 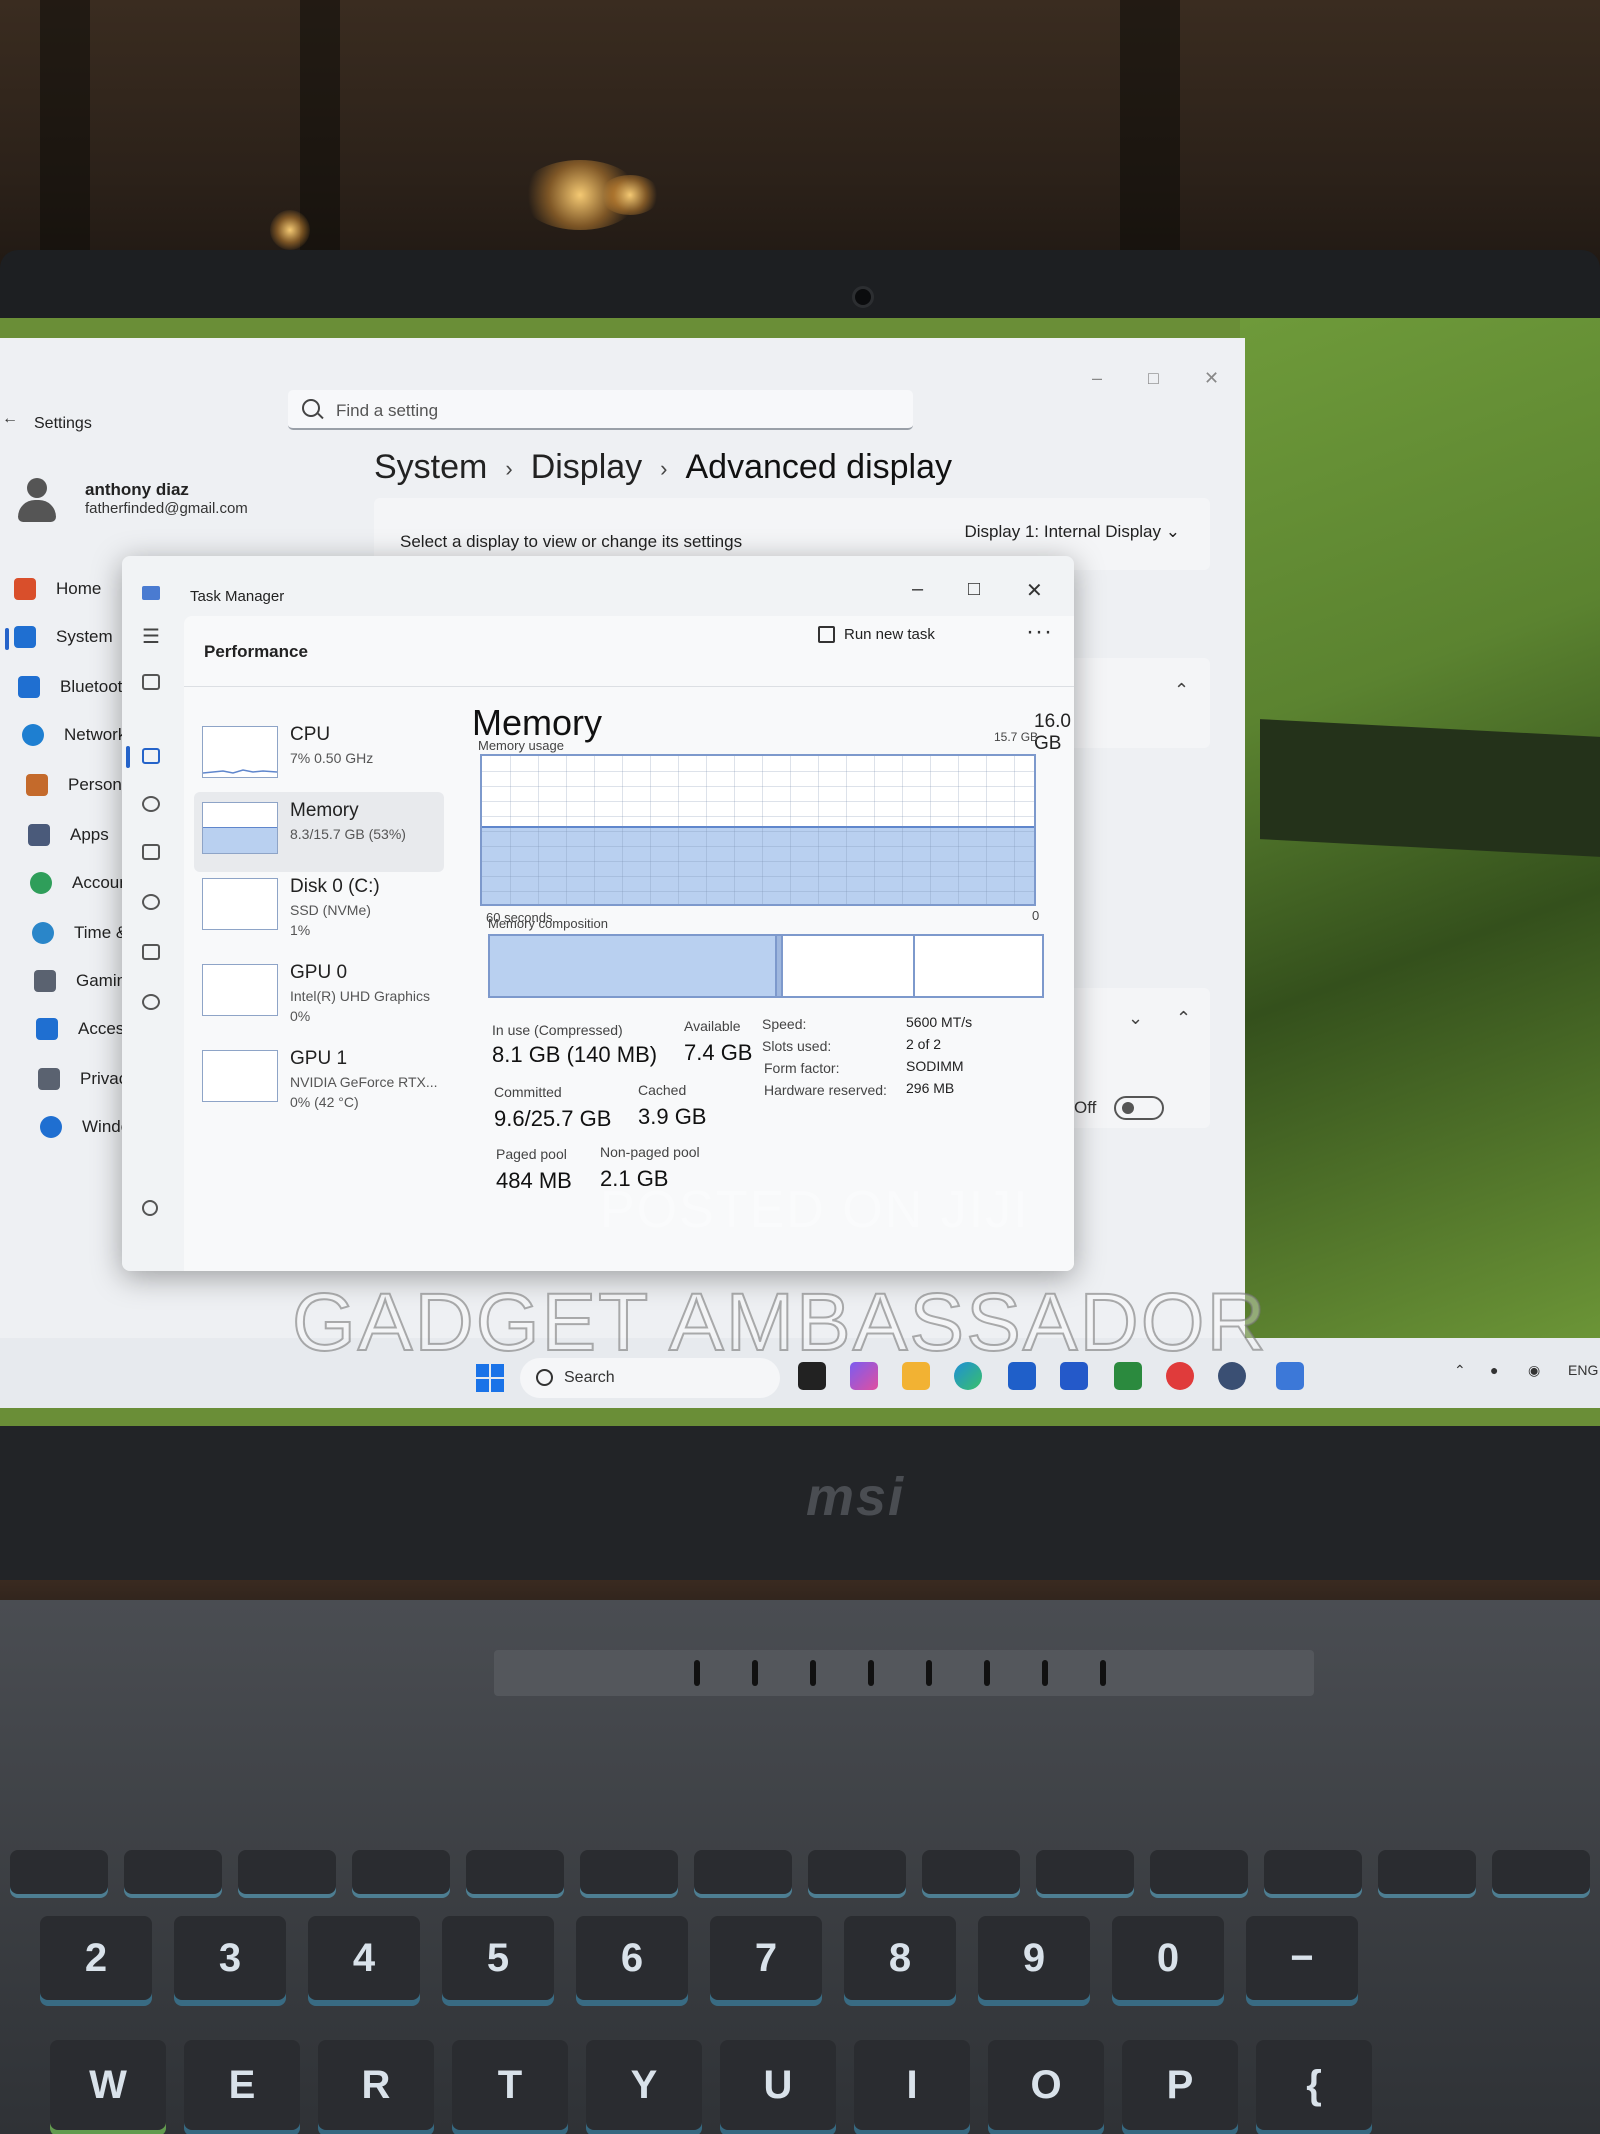 What do you see at coordinates (889, 634) in the screenshot?
I see `run-new-task-label: Run new task` at bounding box center [889, 634].